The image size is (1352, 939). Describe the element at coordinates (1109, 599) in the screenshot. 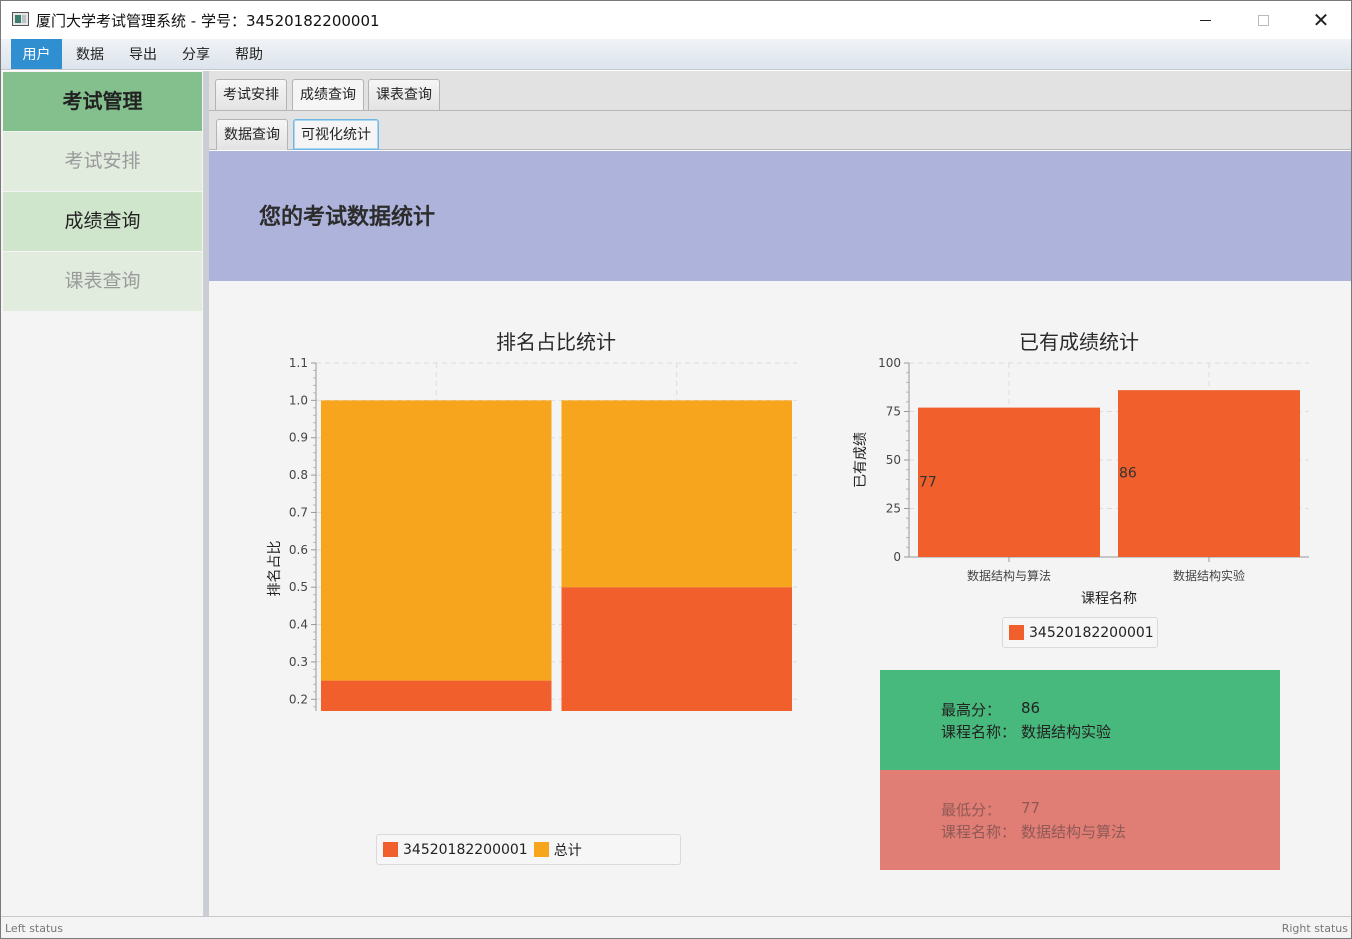

I see `x-axis-label: 课程名称` at that location.